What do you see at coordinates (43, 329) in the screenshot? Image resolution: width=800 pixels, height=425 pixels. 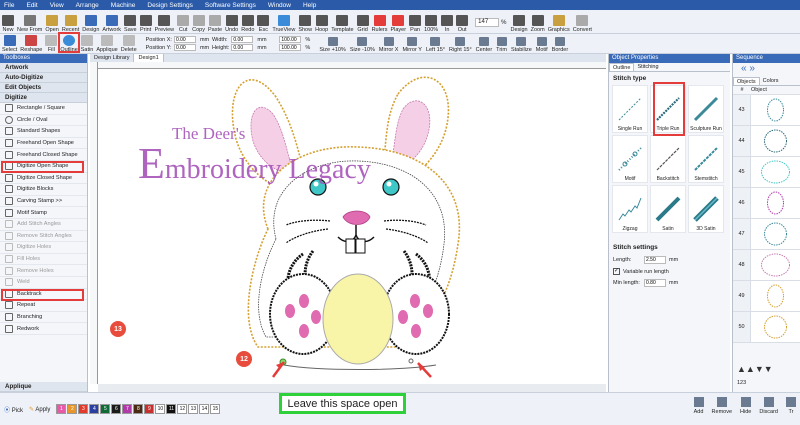 I see `toolbox-item-redwork: Redwork` at bounding box center [43, 329].